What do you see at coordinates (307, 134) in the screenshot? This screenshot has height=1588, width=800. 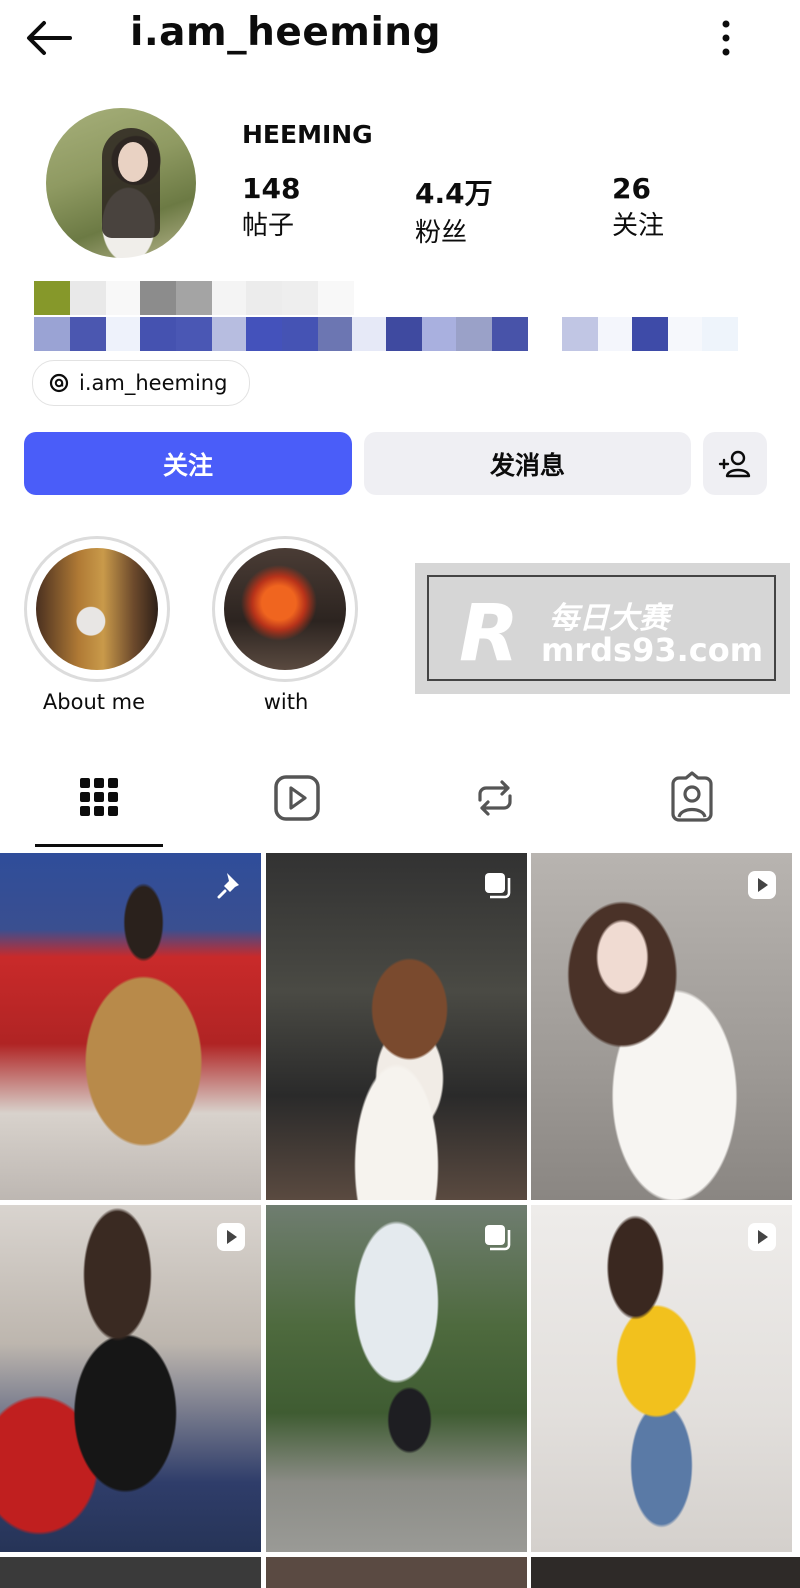 I see `display-name: HEEMING` at bounding box center [307, 134].